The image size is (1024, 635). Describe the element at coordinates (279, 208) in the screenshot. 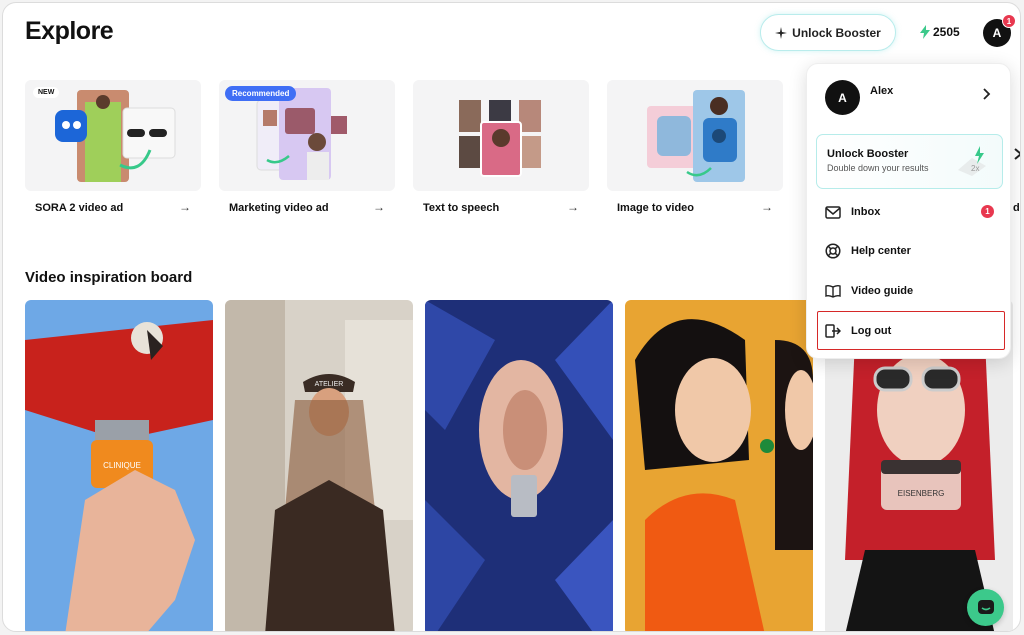

I see `tool-label: Marketing video ad` at that location.